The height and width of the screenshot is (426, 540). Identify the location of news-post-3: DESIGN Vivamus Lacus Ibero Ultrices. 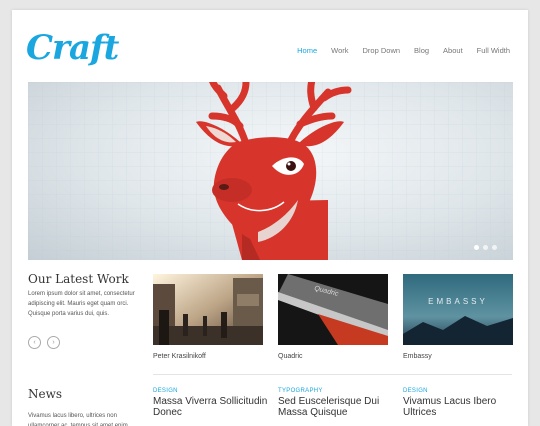
(462, 403).